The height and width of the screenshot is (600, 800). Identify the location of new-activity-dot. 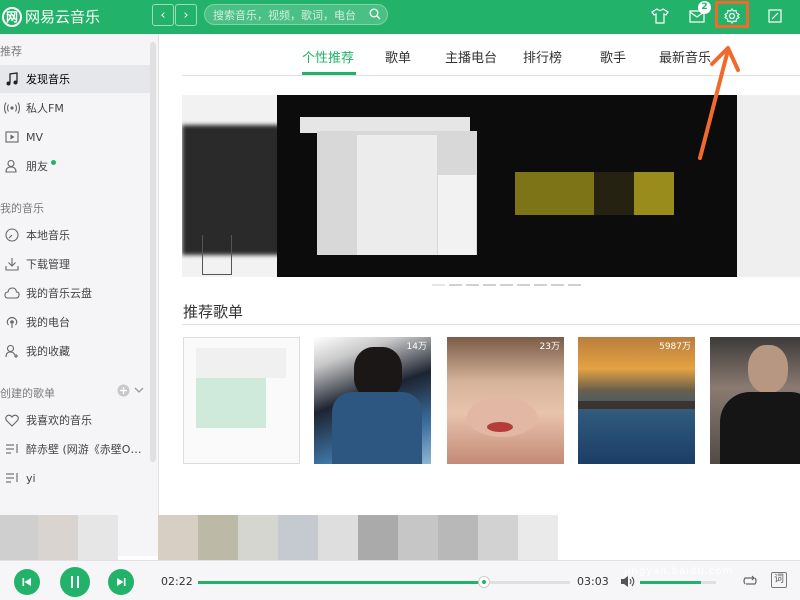
(53, 162).